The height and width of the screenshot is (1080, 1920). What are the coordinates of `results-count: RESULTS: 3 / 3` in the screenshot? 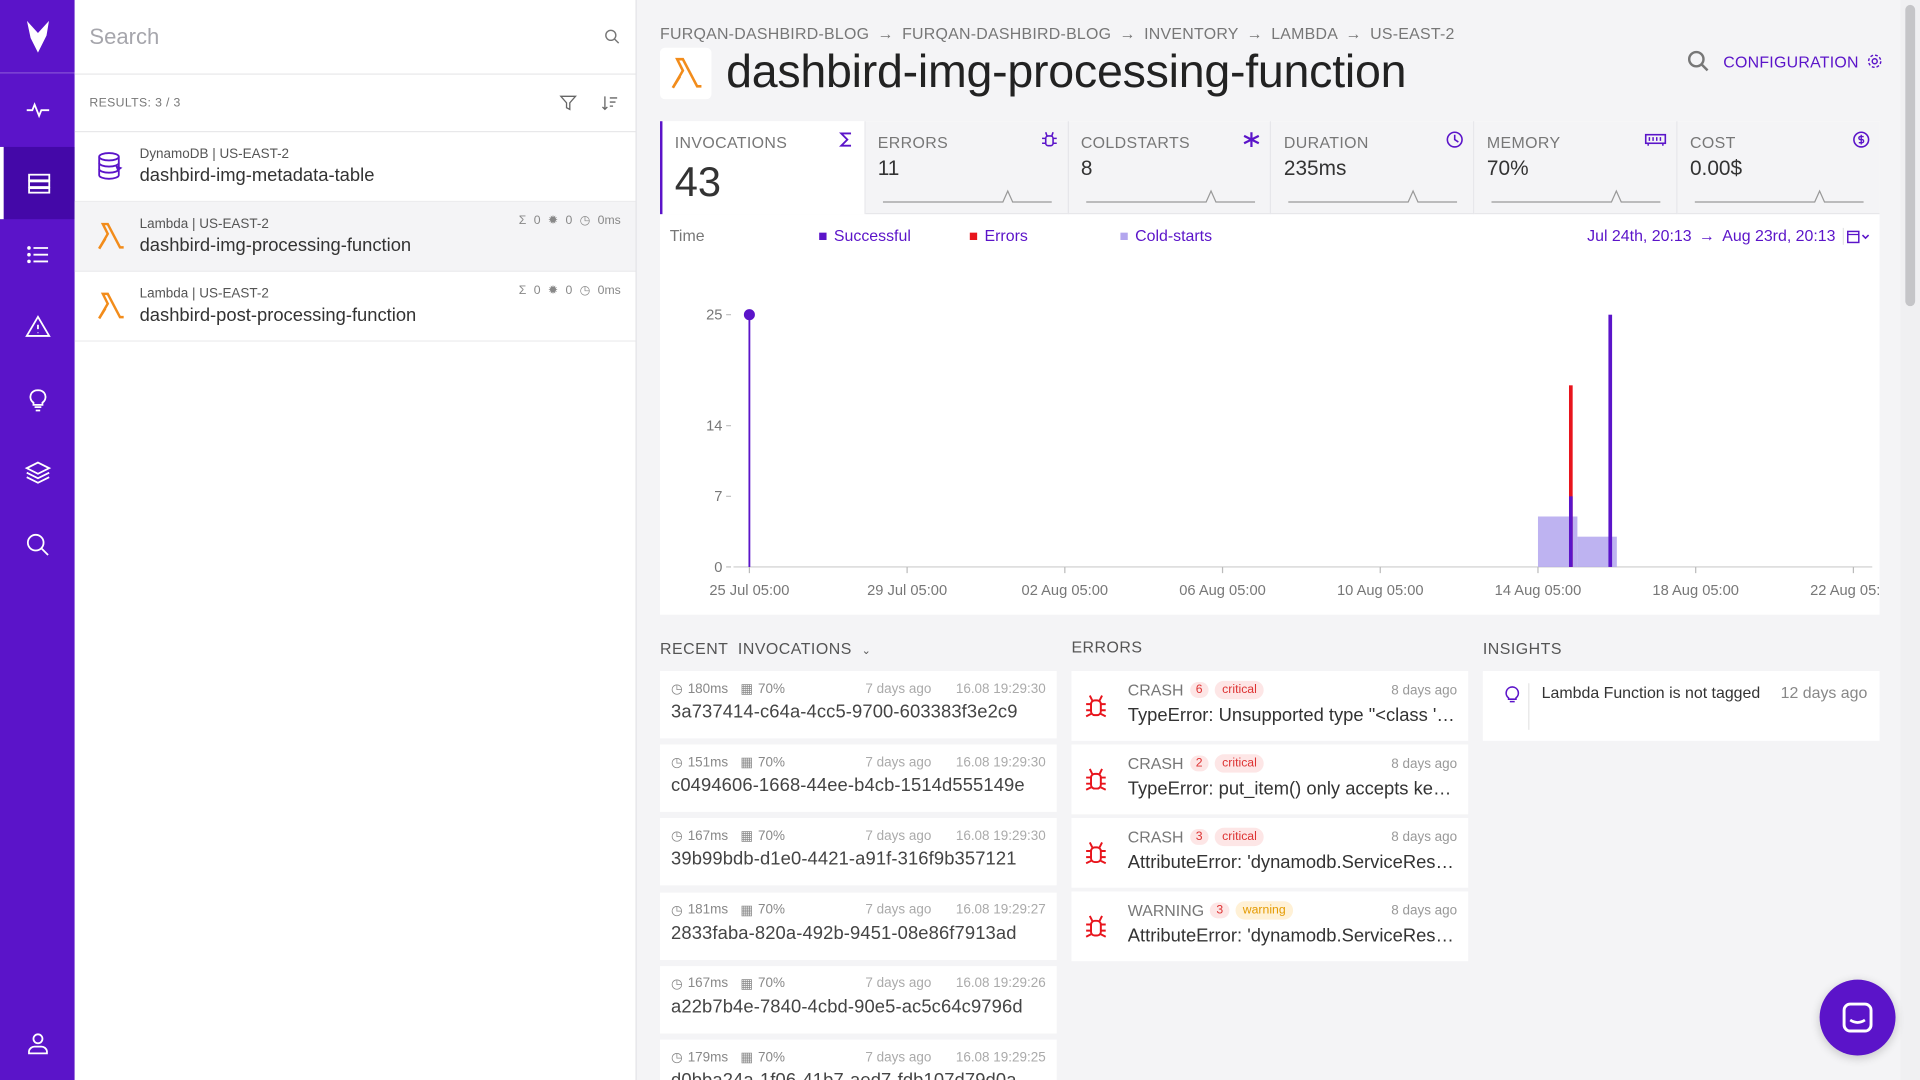 It's located at (135, 103).